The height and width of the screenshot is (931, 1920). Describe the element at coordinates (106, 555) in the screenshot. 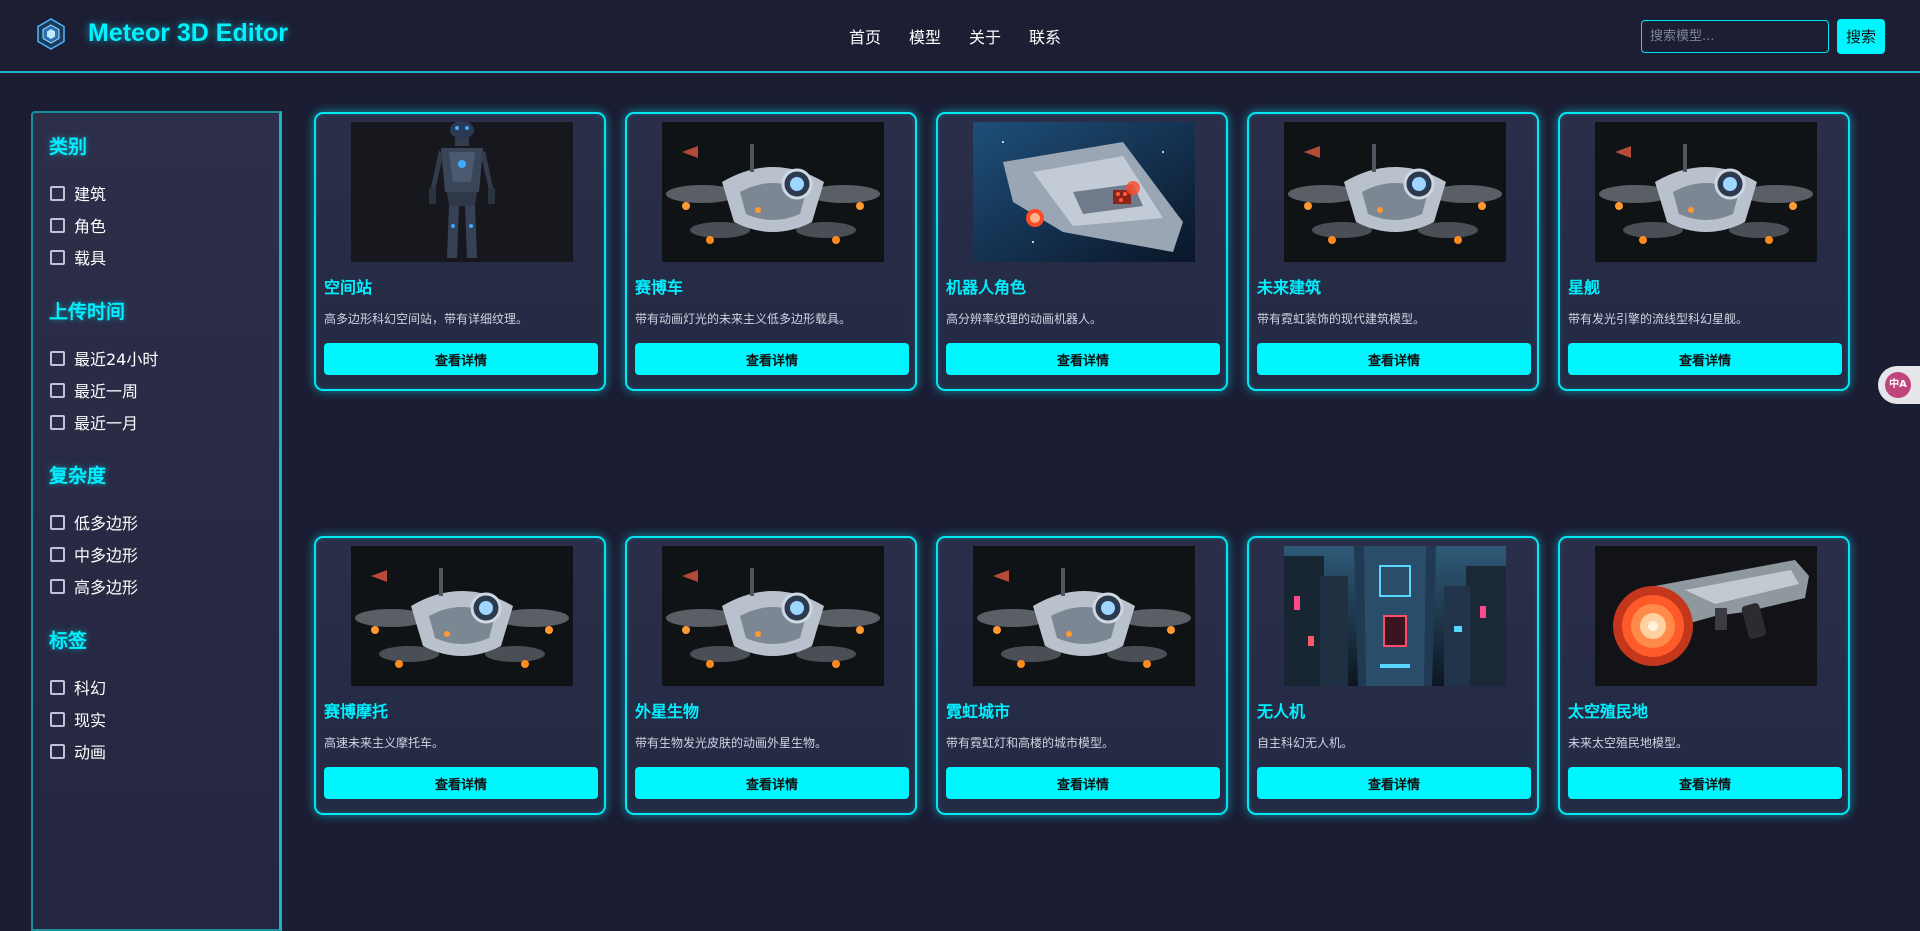

I see `option-label: 中多边形` at that location.